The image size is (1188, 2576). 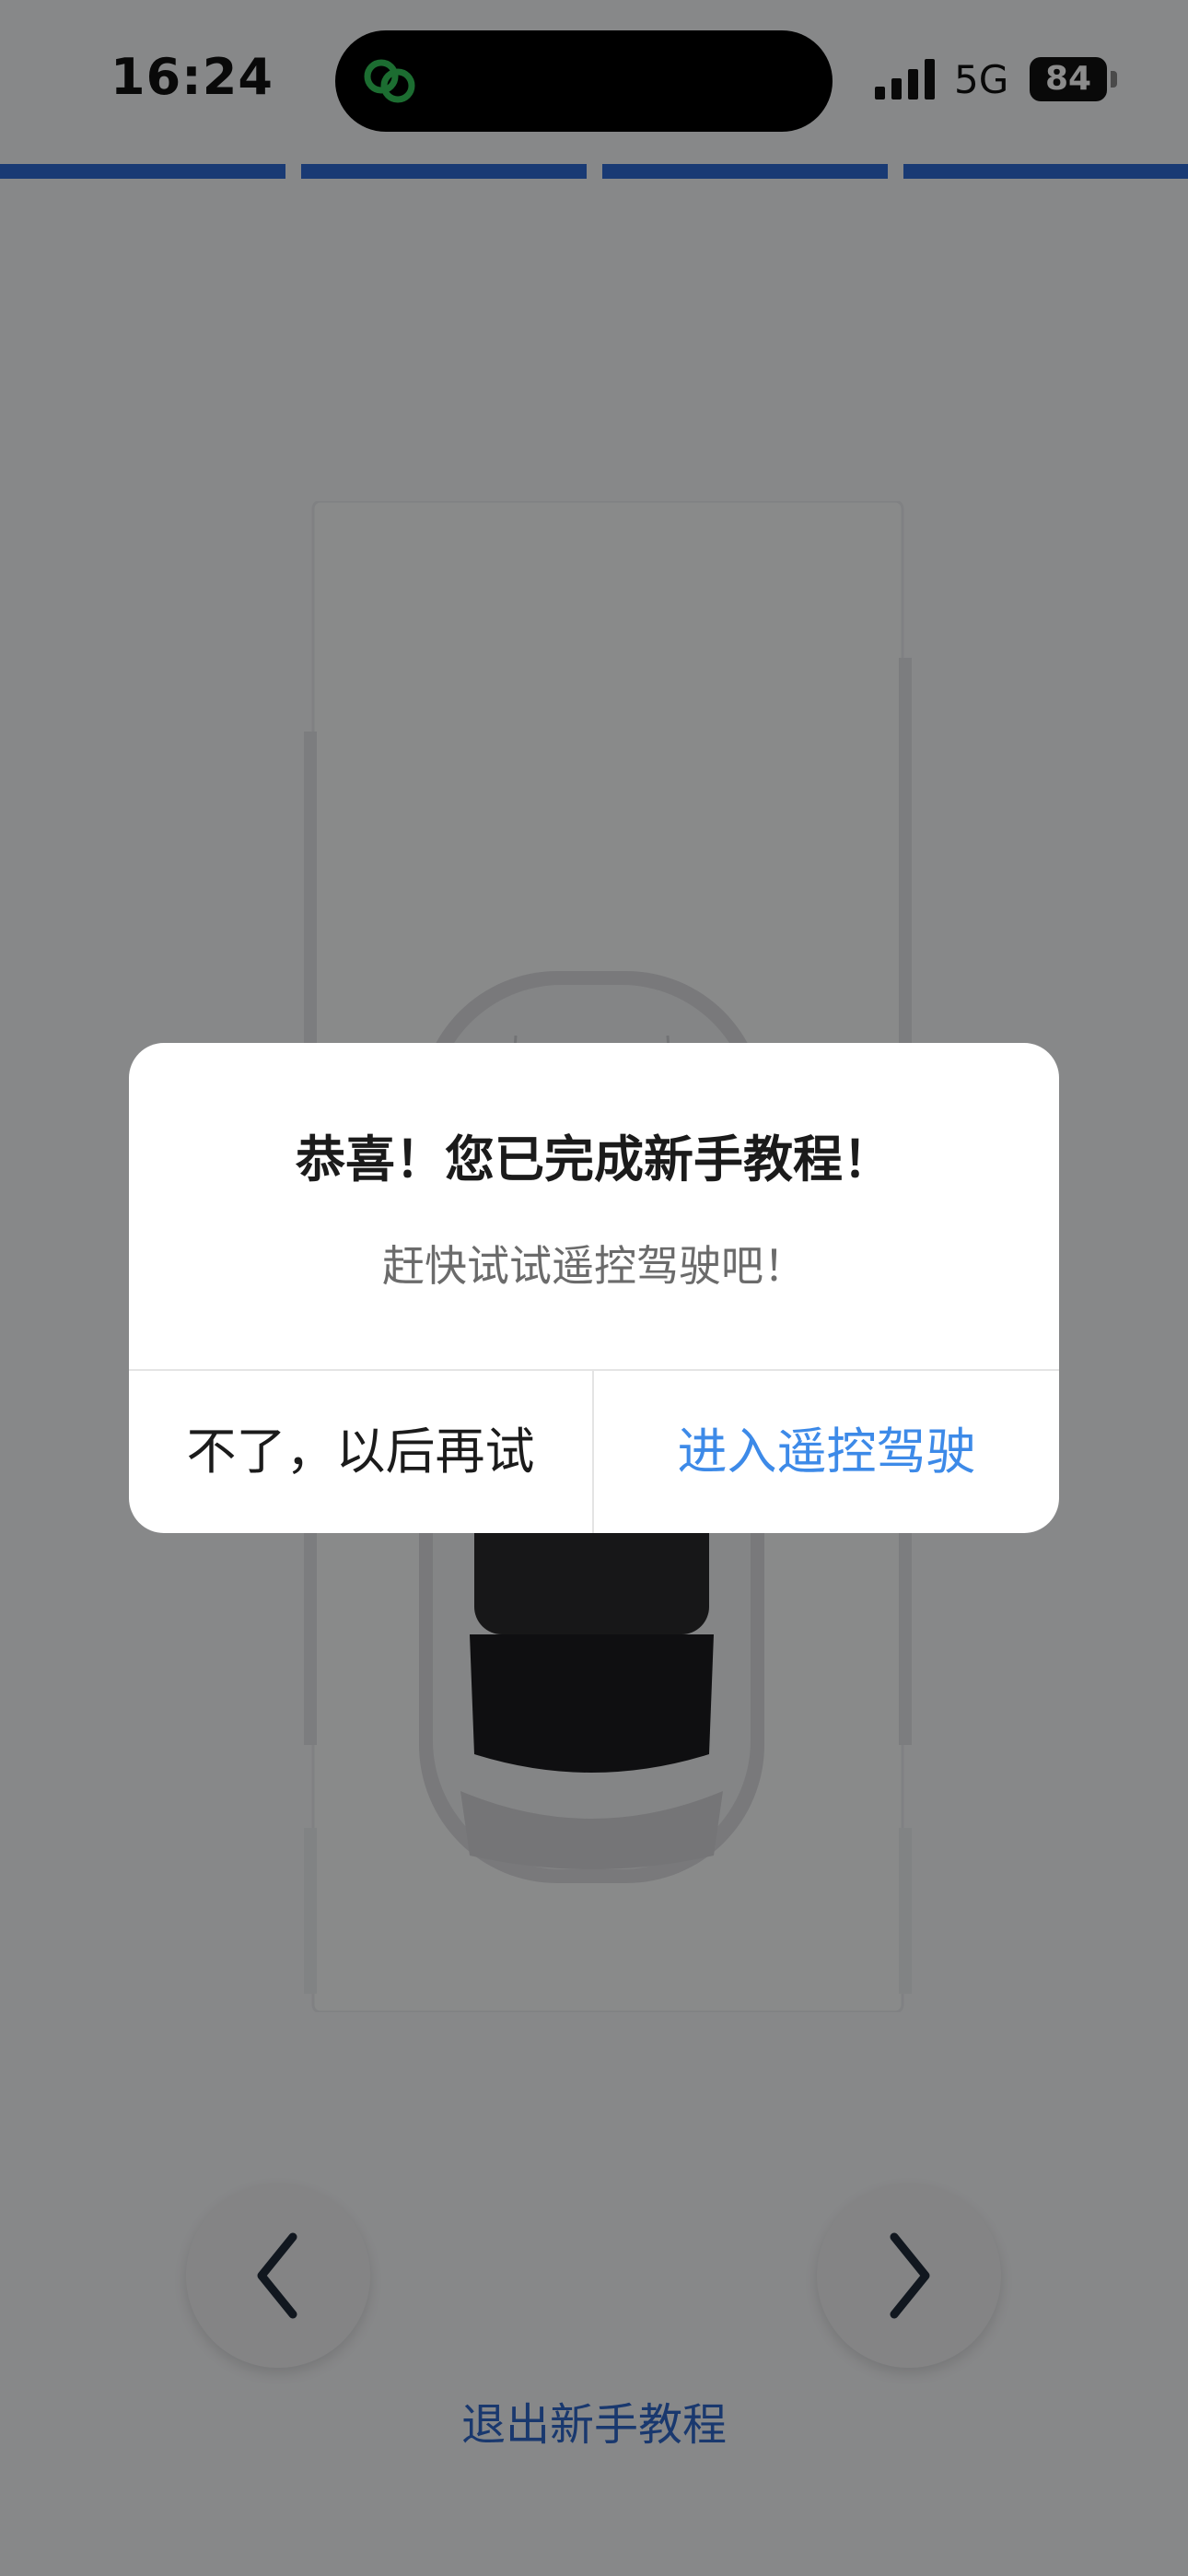 I want to click on dialog-confirm-button: 进入遥控驾驶, so click(x=826, y=1452).